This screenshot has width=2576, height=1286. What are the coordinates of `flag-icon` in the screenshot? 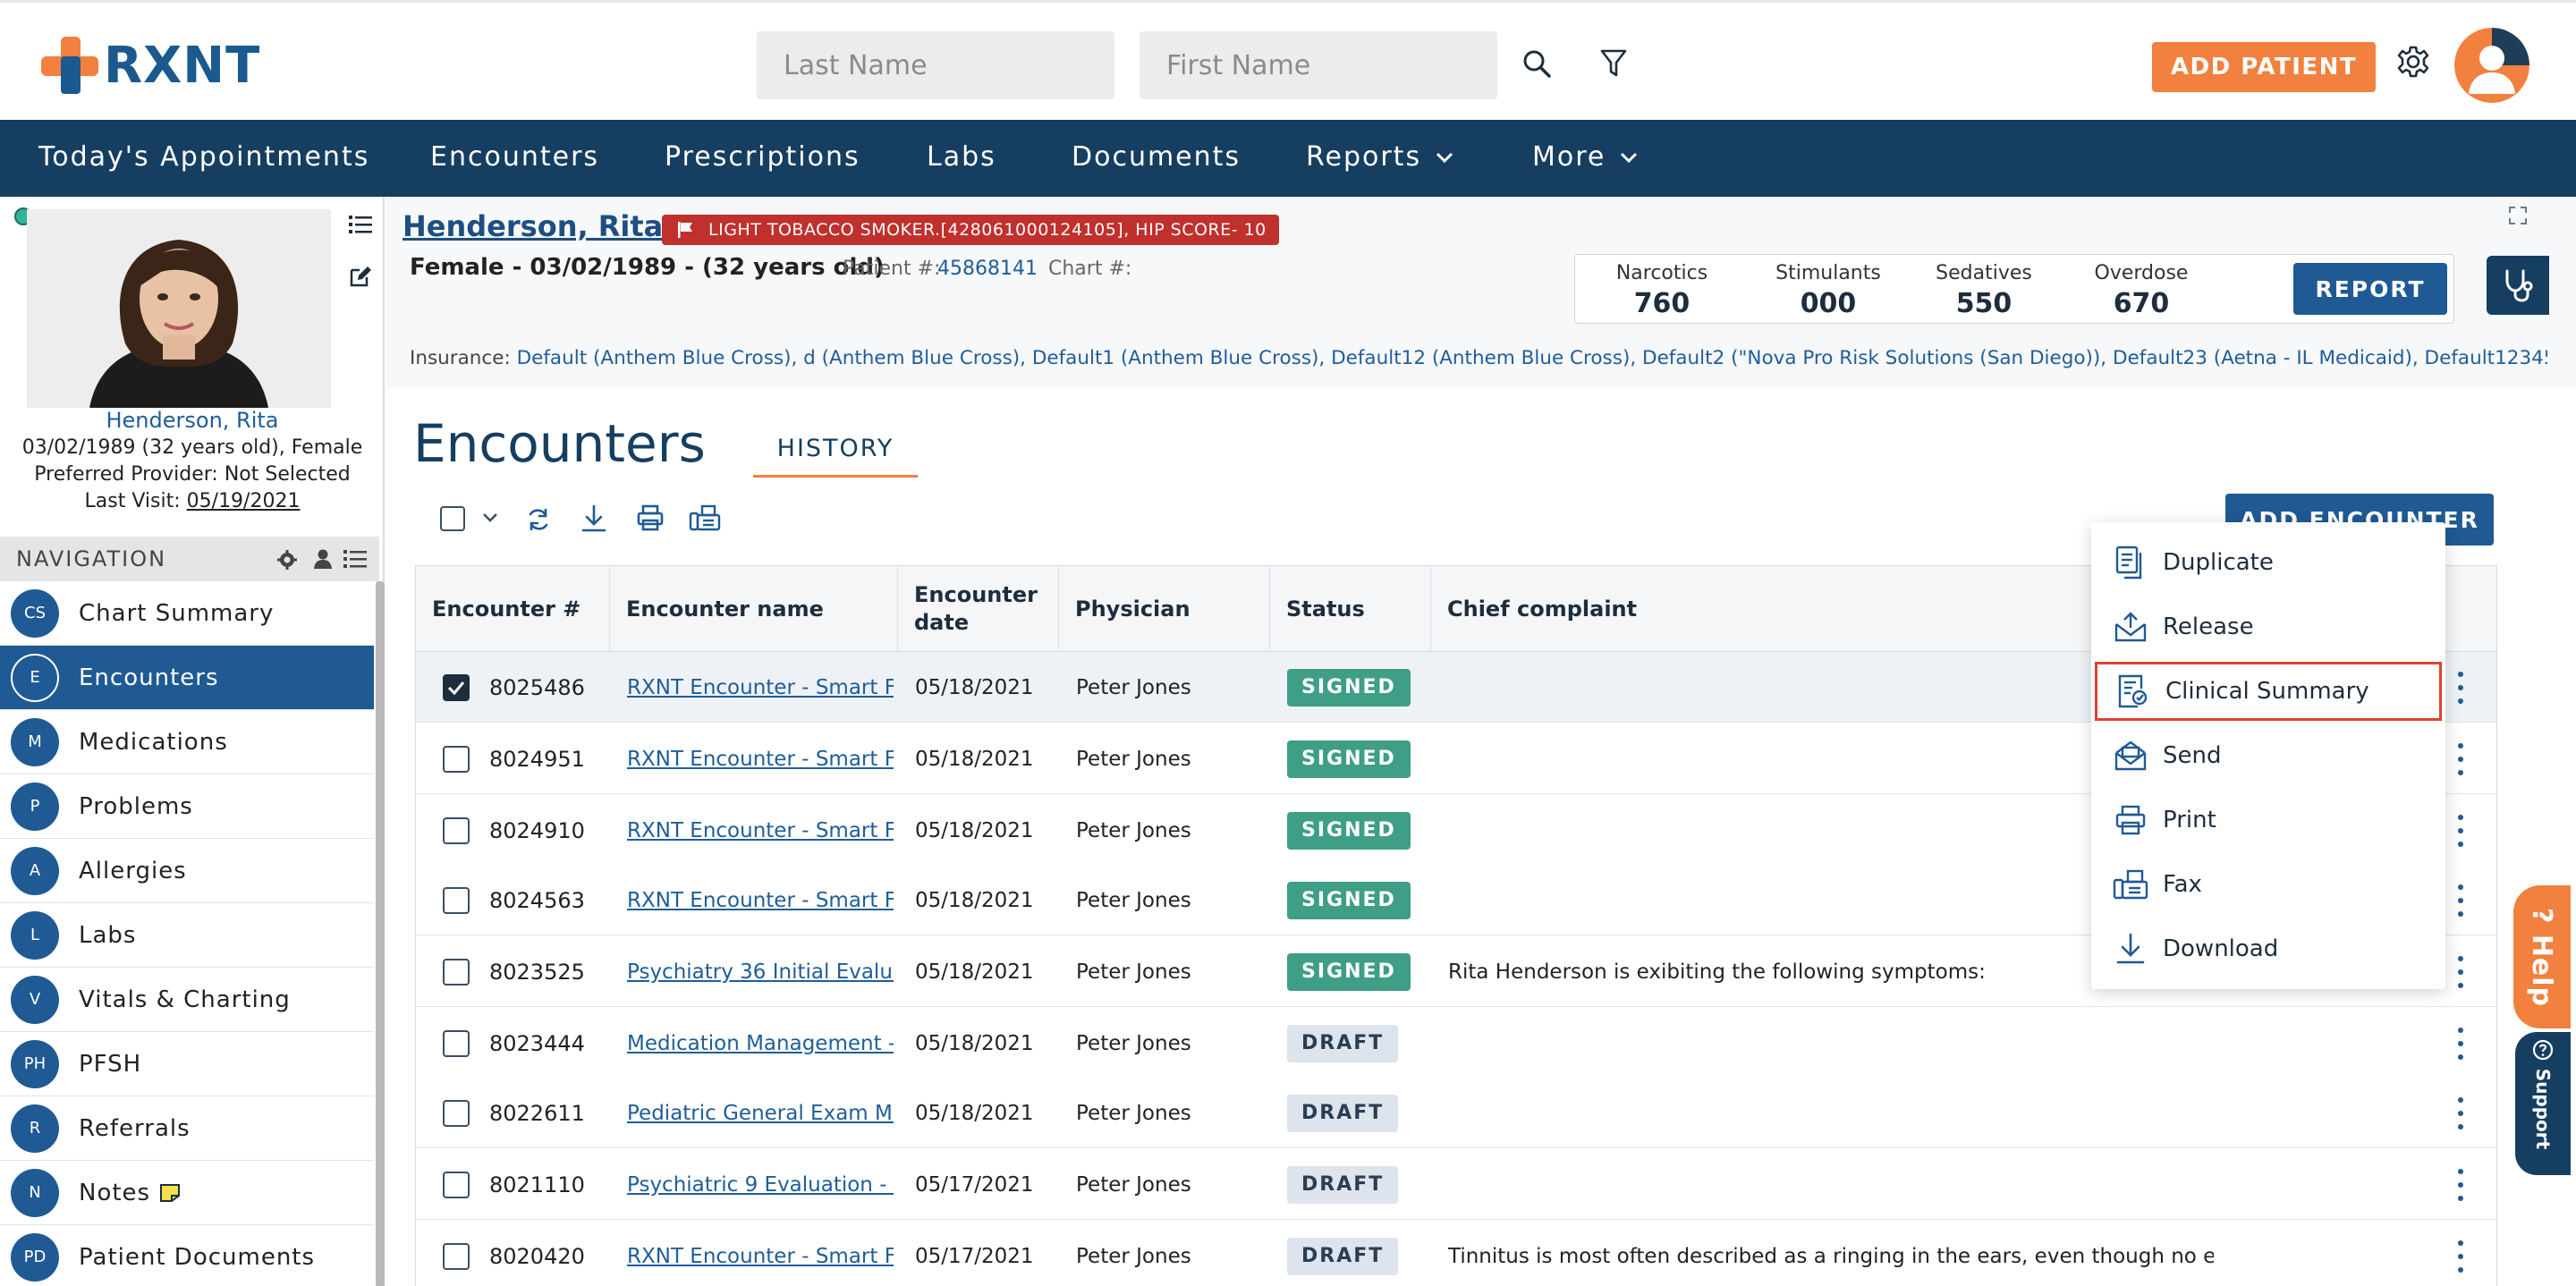 It's located at (685, 230).